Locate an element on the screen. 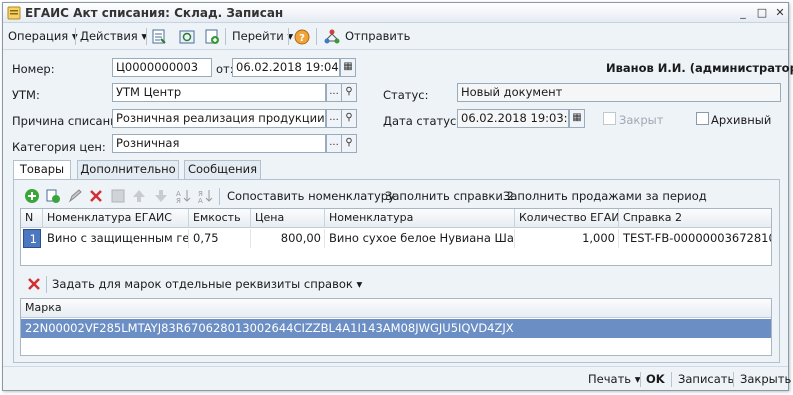  print-label: Печать is located at coordinates (610, 379).